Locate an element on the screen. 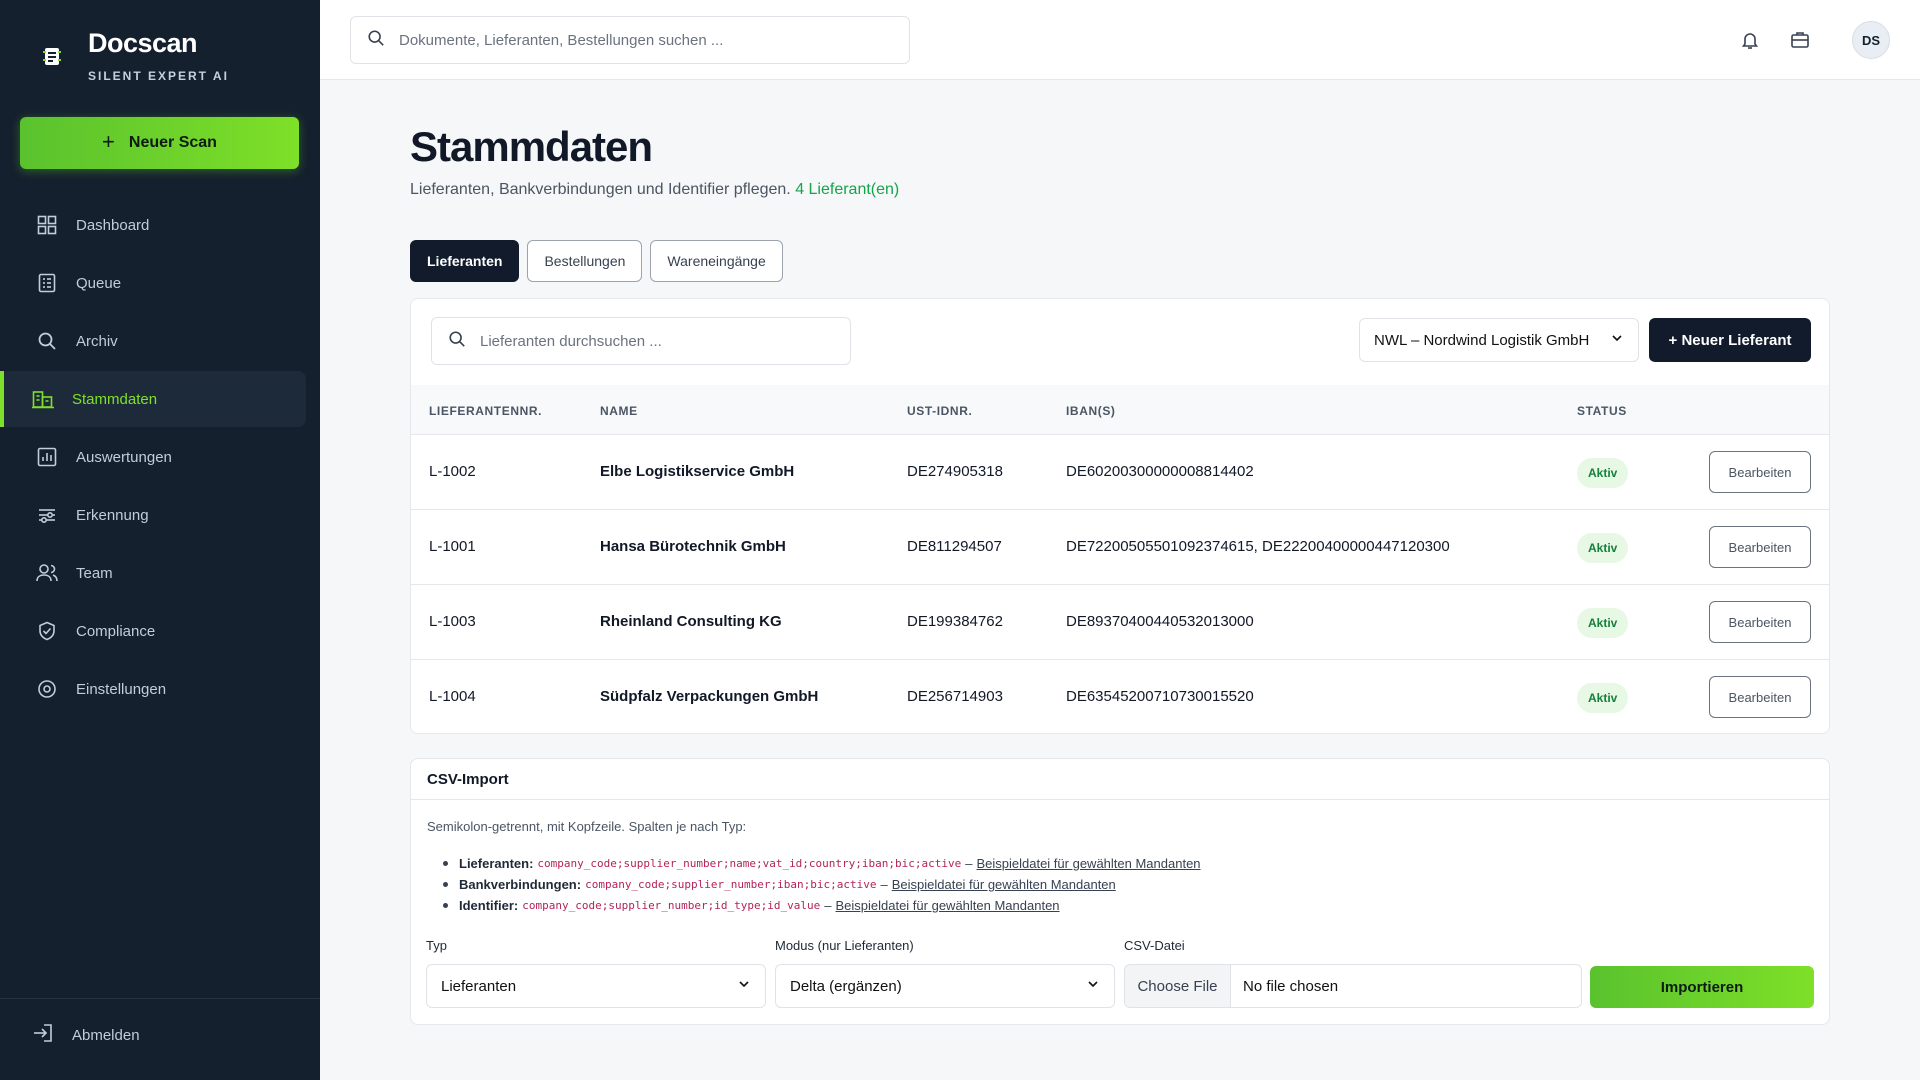 This screenshot has width=1920, height=1080. supplier-search is located at coordinates (641, 341).